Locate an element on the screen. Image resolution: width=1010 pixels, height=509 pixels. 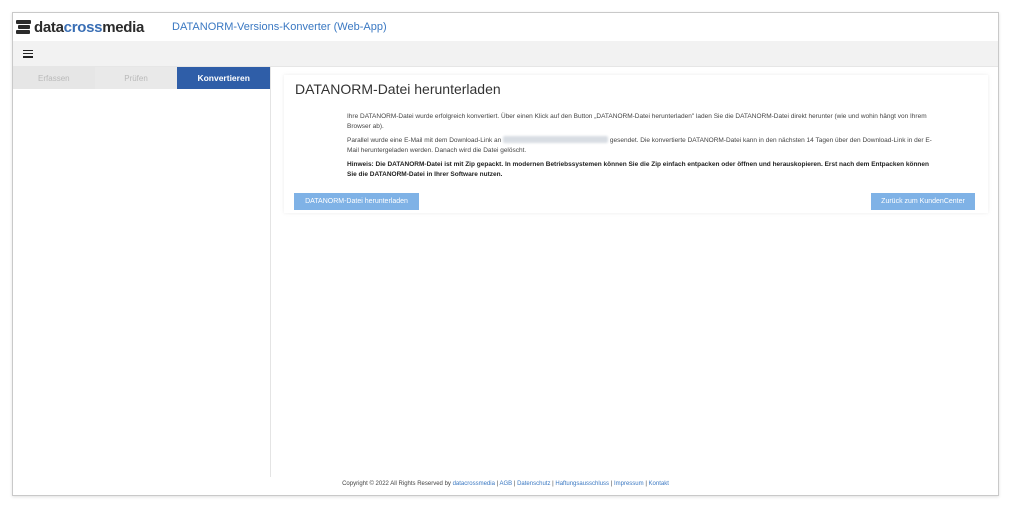
footer-link-datacrossmedia: datacrossmedia is located at coordinates (474, 484).